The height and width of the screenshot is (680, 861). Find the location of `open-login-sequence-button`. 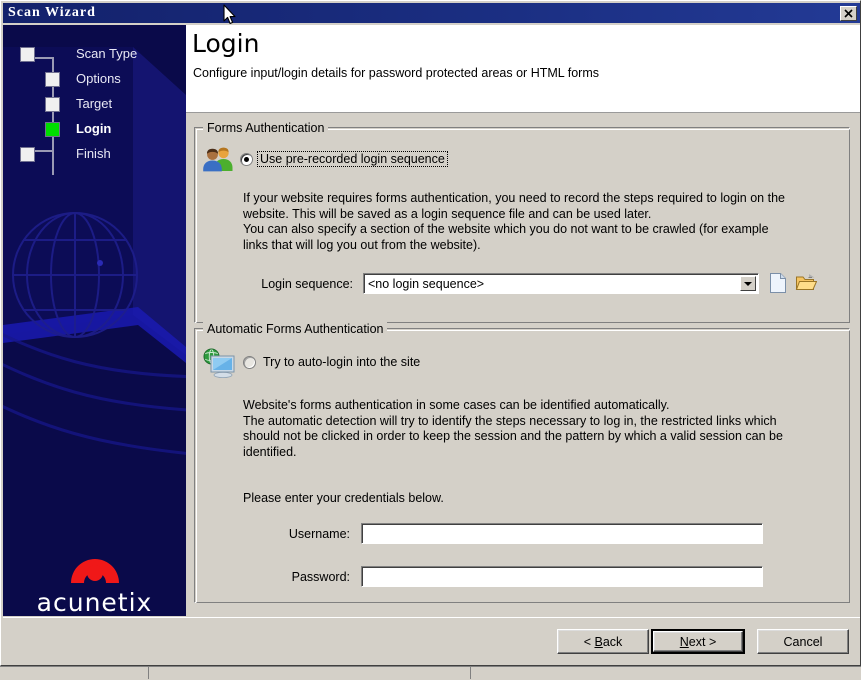

open-login-sequence-button is located at coordinates (806, 283).